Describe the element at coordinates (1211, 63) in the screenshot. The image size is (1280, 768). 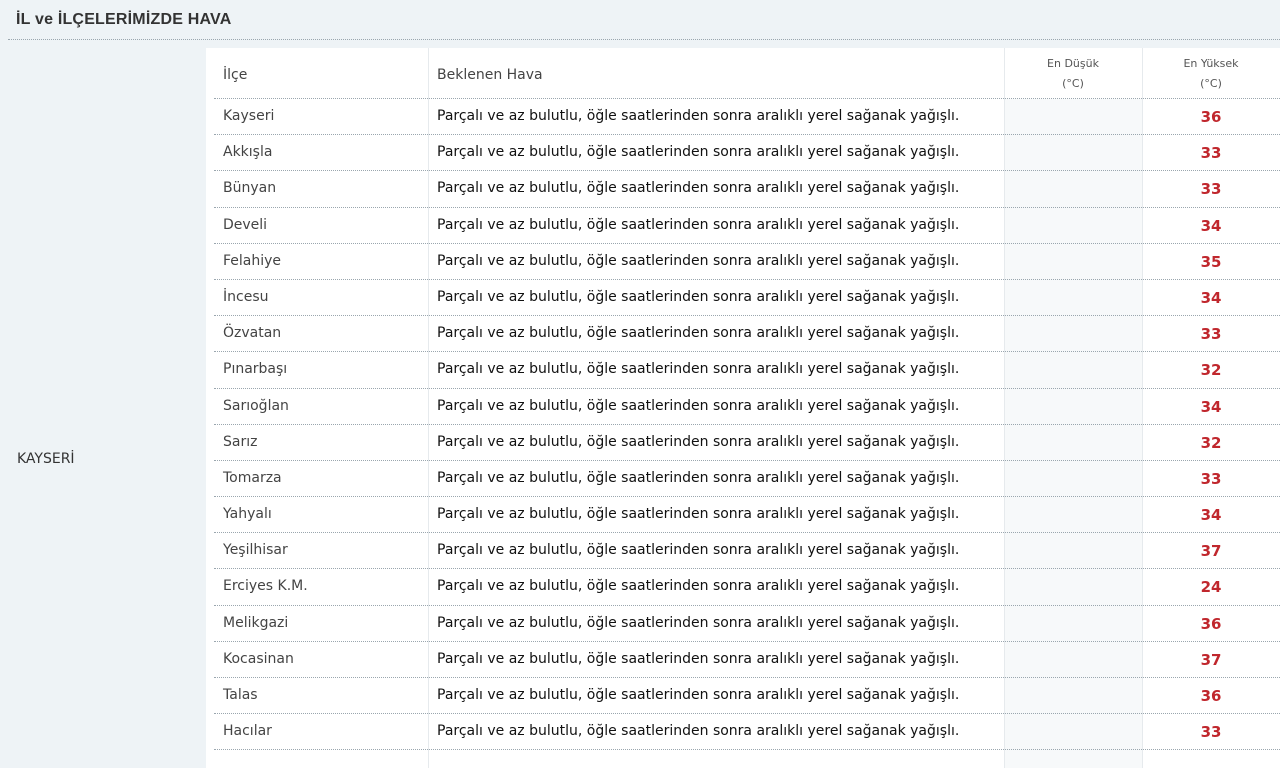
I see `header-max-temp-line1: En Yüksek` at that location.